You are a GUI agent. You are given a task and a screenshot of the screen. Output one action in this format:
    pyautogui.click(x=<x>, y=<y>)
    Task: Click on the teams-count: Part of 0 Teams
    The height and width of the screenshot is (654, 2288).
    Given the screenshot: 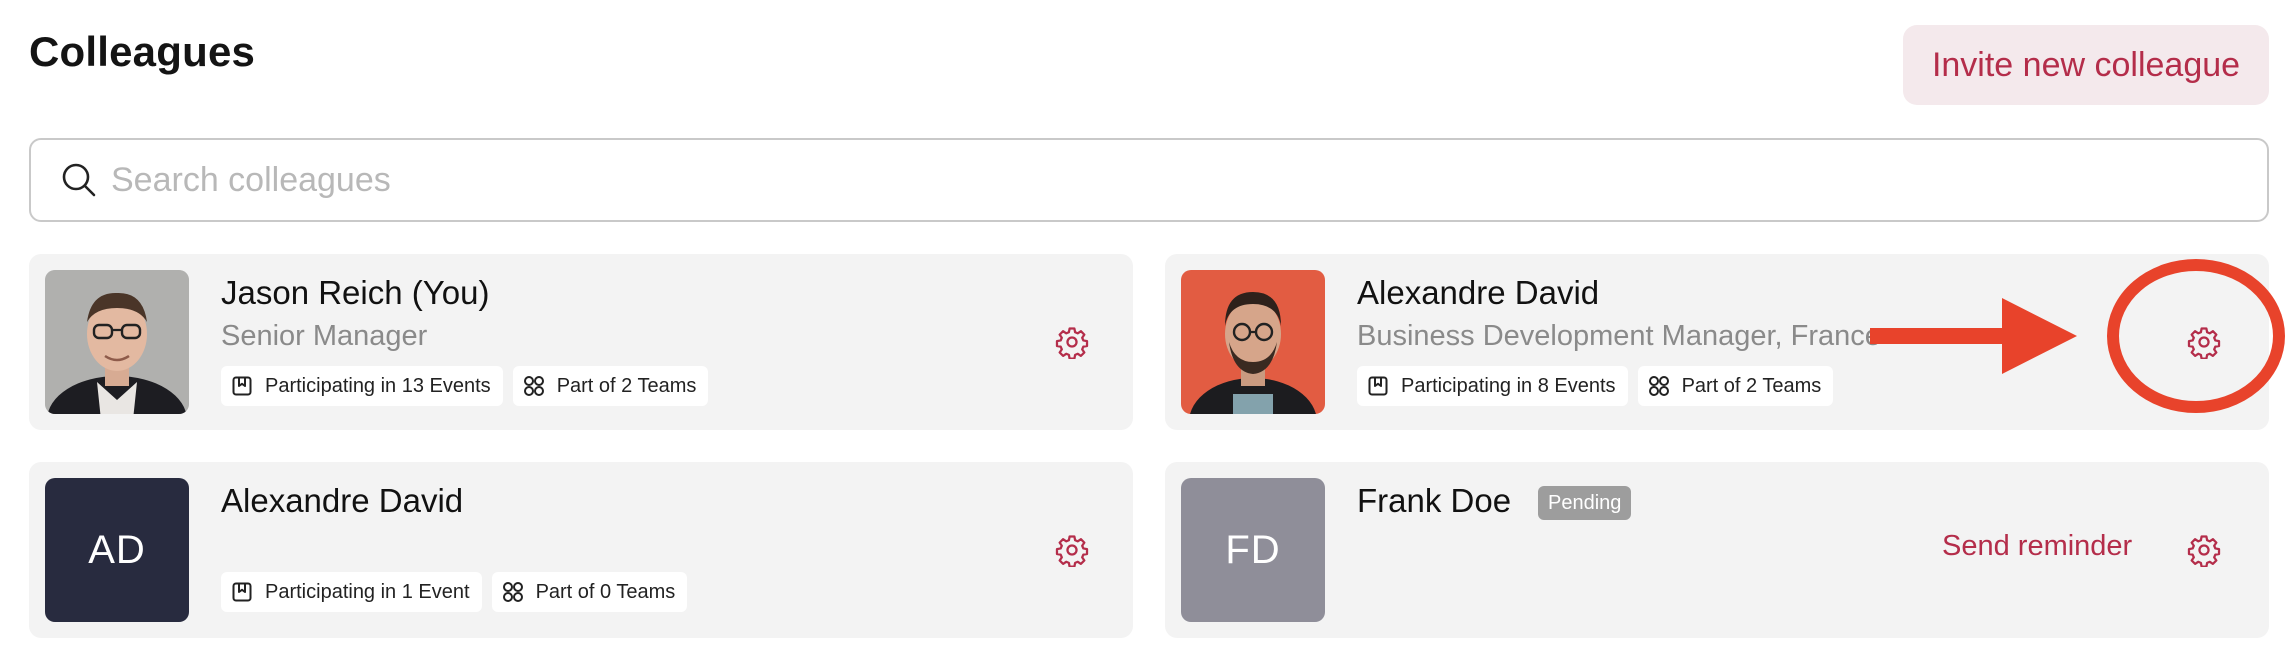 What is the action you would take?
    pyautogui.click(x=605, y=591)
    